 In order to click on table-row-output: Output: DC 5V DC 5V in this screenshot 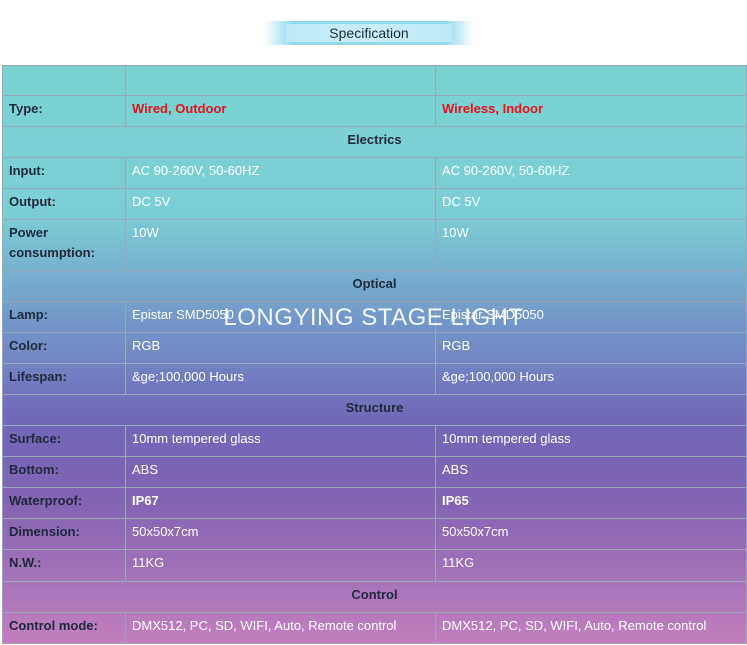, I will do `click(374, 204)`.